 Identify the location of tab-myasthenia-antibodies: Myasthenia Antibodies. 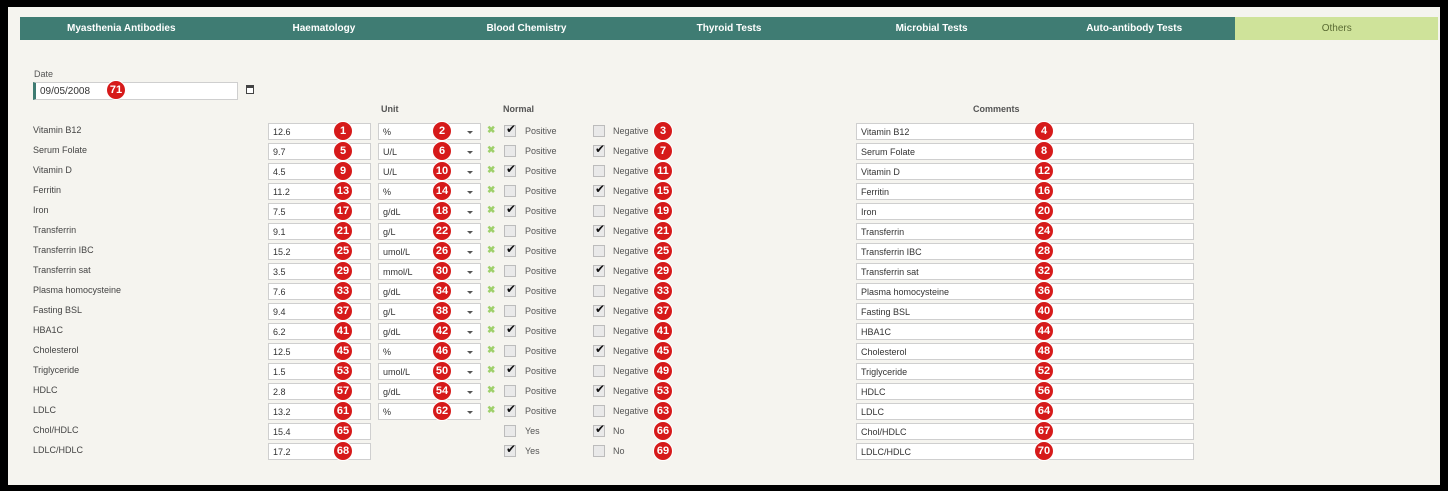
(121, 28).